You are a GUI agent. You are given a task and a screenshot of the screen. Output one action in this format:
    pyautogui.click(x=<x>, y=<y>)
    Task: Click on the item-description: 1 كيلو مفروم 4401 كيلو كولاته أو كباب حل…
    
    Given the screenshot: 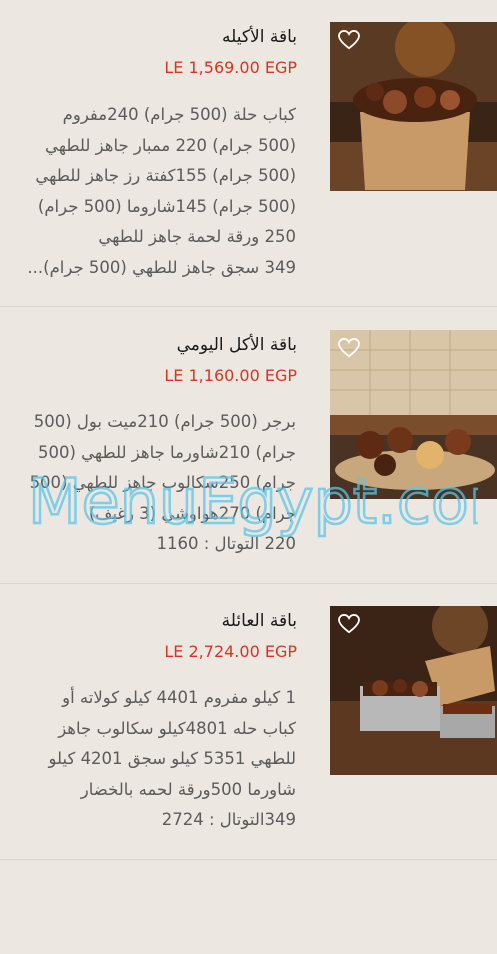 What is the action you would take?
    pyautogui.click(x=172, y=758)
    